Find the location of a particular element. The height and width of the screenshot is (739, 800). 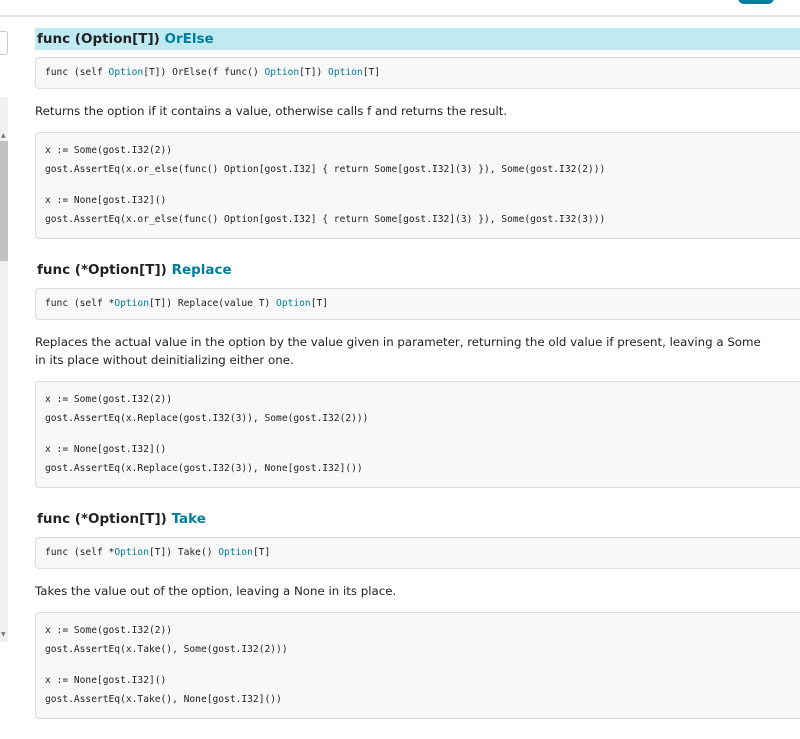

header-divider is located at coordinates (400, 16).